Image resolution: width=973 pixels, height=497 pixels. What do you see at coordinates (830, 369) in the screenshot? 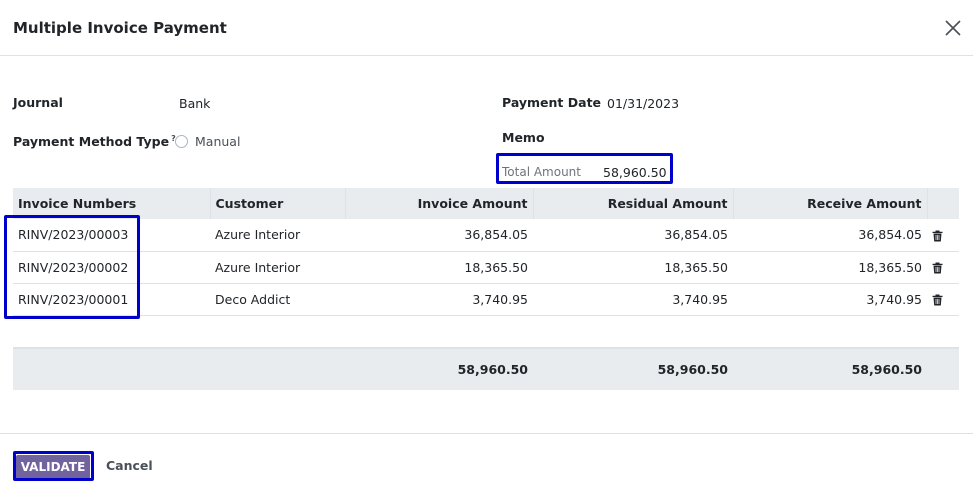
I see `receive-amount-total: 58,960.50` at bounding box center [830, 369].